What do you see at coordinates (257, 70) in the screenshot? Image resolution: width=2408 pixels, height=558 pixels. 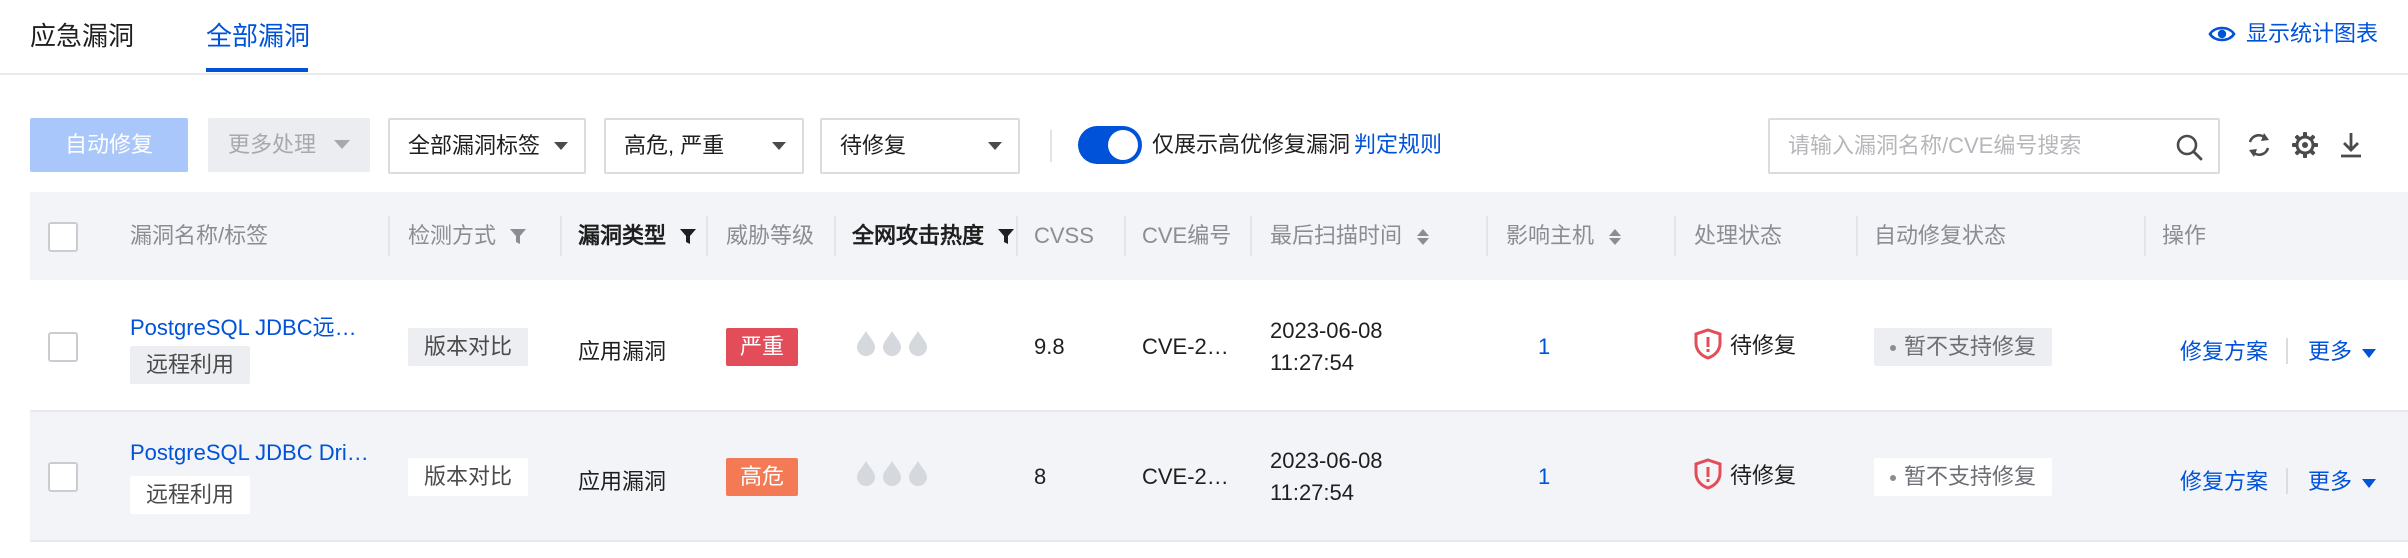 I see `active-tab-indicator` at bounding box center [257, 70].